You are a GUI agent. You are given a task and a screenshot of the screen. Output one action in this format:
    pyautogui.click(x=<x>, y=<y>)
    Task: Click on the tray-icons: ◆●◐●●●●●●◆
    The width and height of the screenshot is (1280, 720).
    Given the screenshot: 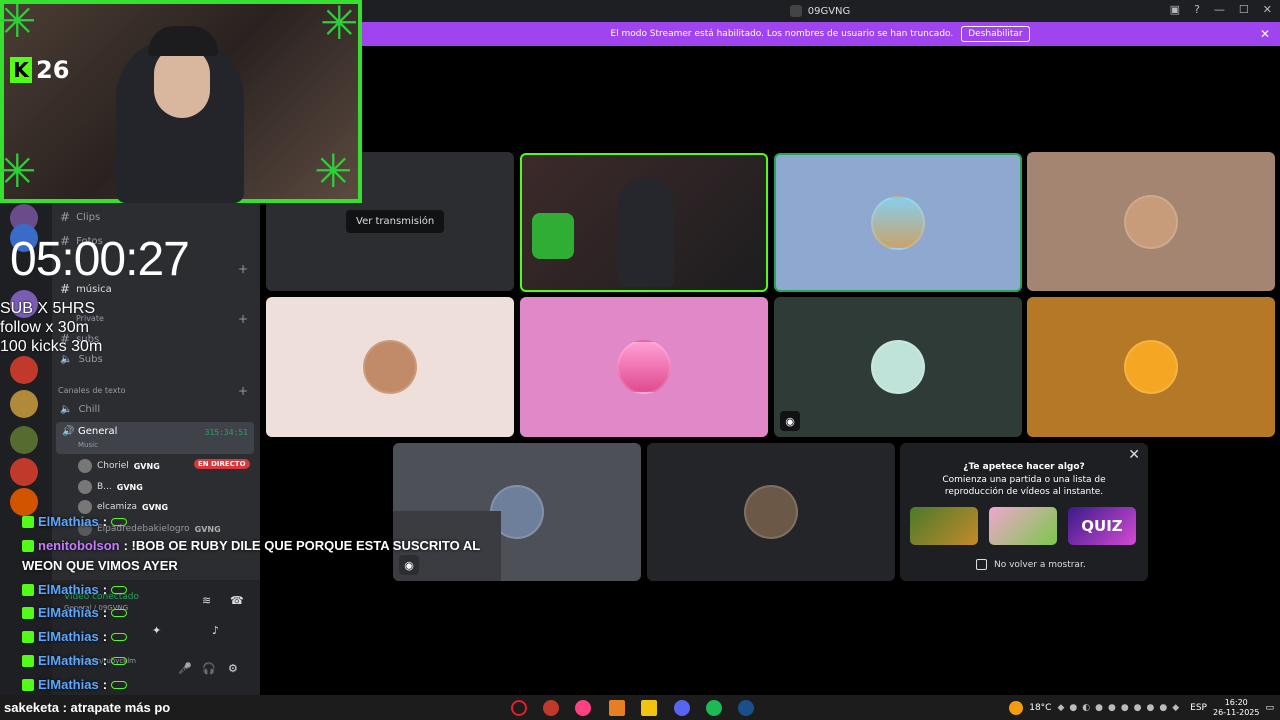 What is the action you would take?
    pyautogui.click(x=1120, y=708)
    